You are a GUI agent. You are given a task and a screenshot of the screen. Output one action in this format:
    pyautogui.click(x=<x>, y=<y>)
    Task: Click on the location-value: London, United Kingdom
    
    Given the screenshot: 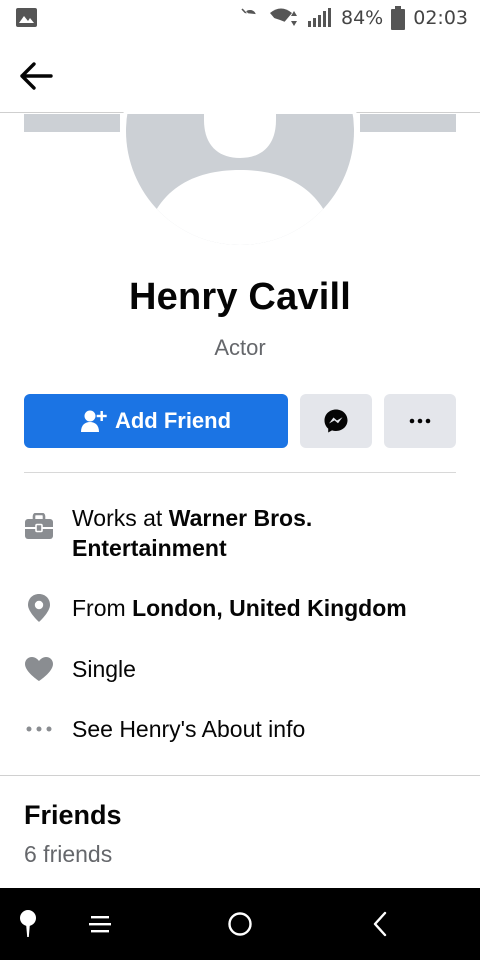 What is the action you would take?
    pyautogui.click(x=269, y=608)
    